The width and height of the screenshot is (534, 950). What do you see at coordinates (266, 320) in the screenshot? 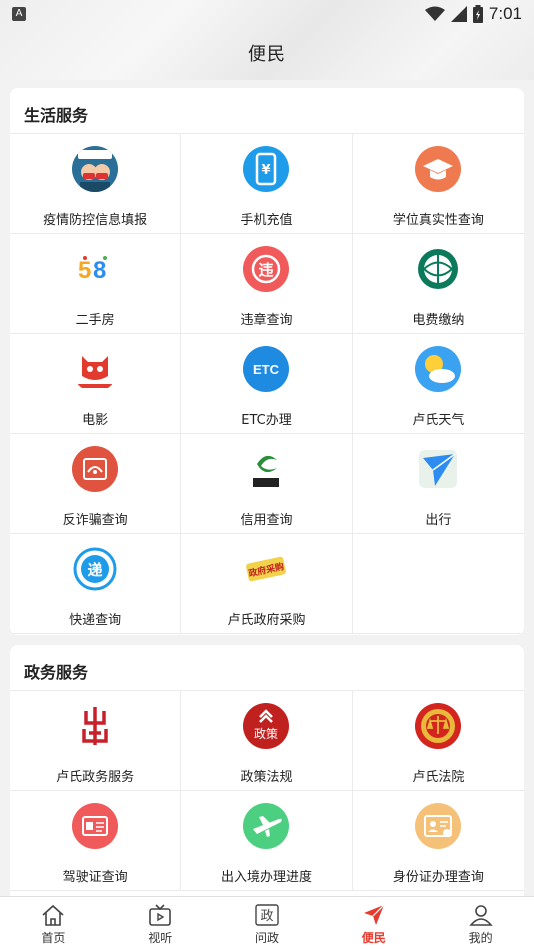
I see `service-label: 违章查询` at bounding box center [266, 320].